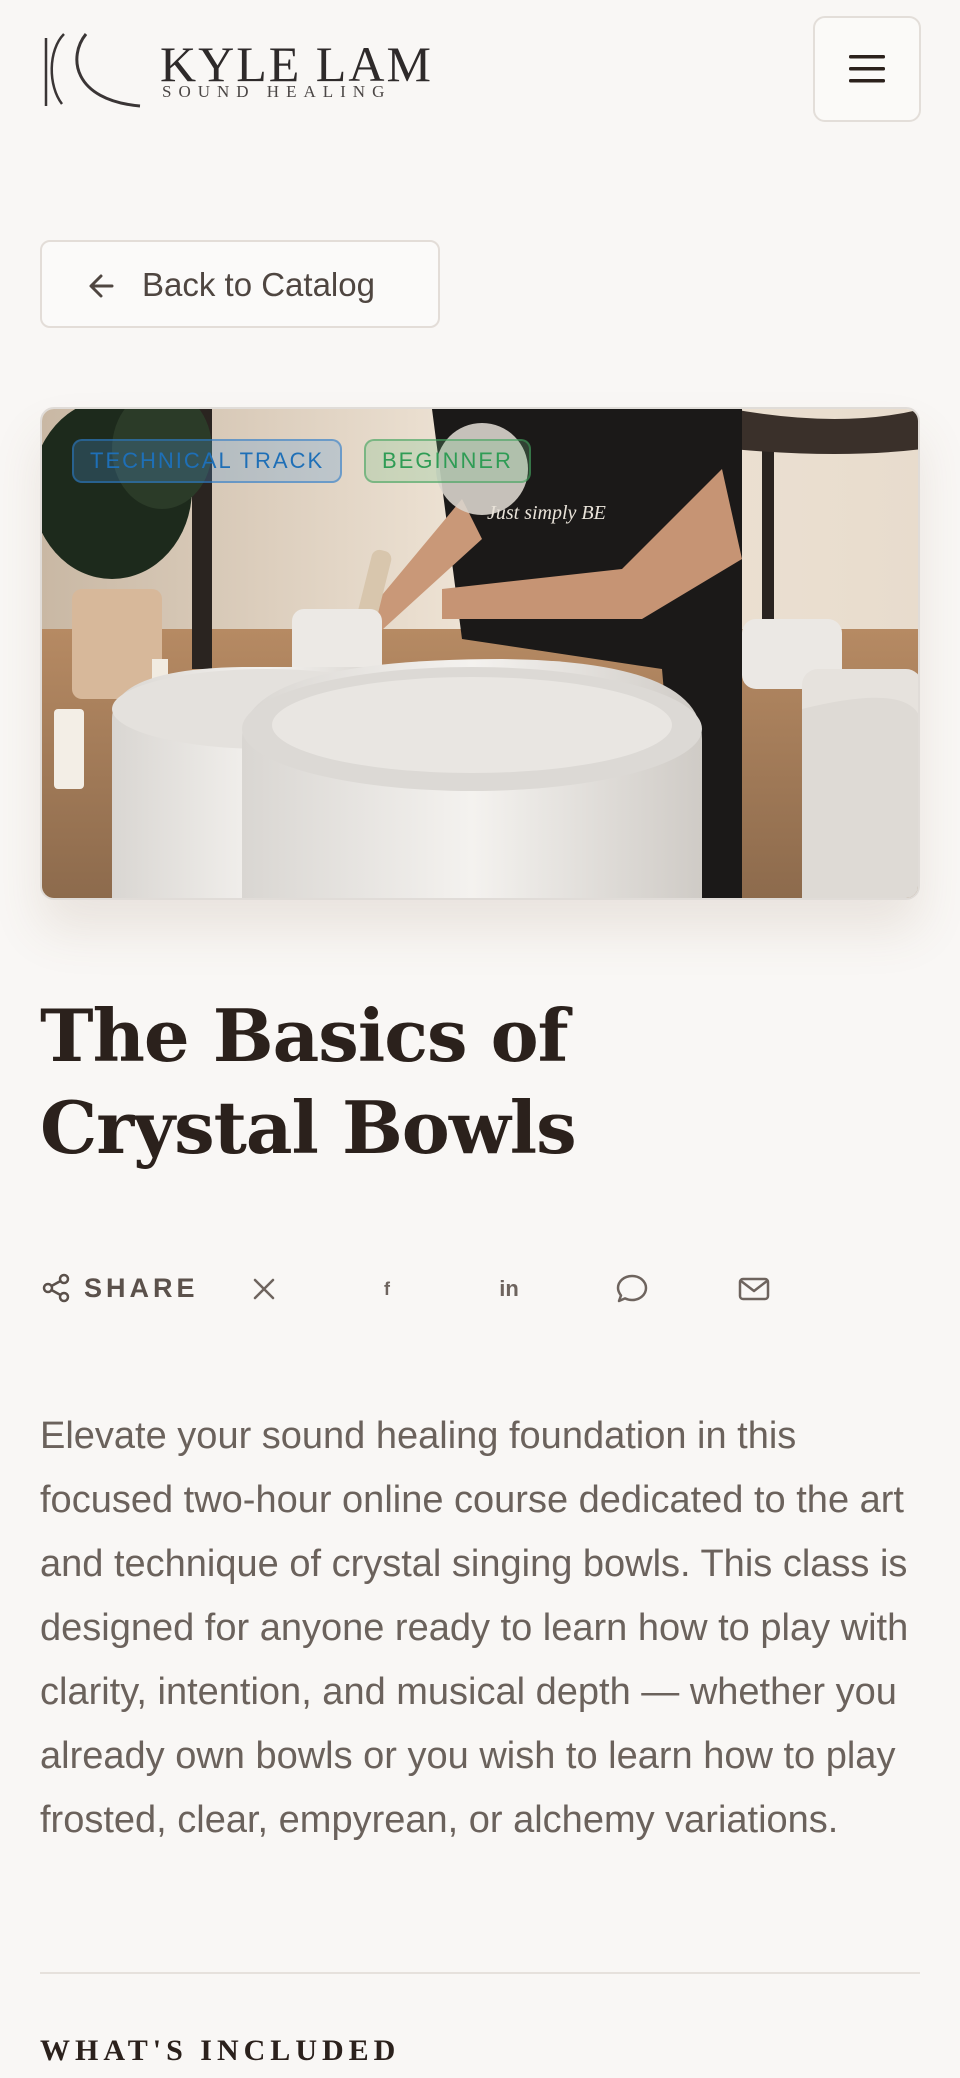 The width and height of the screenshot is (960, 2078). Describe the element at coordinates (141, 1287) in the screenshot. I see `share-text: SHARE` at that location.